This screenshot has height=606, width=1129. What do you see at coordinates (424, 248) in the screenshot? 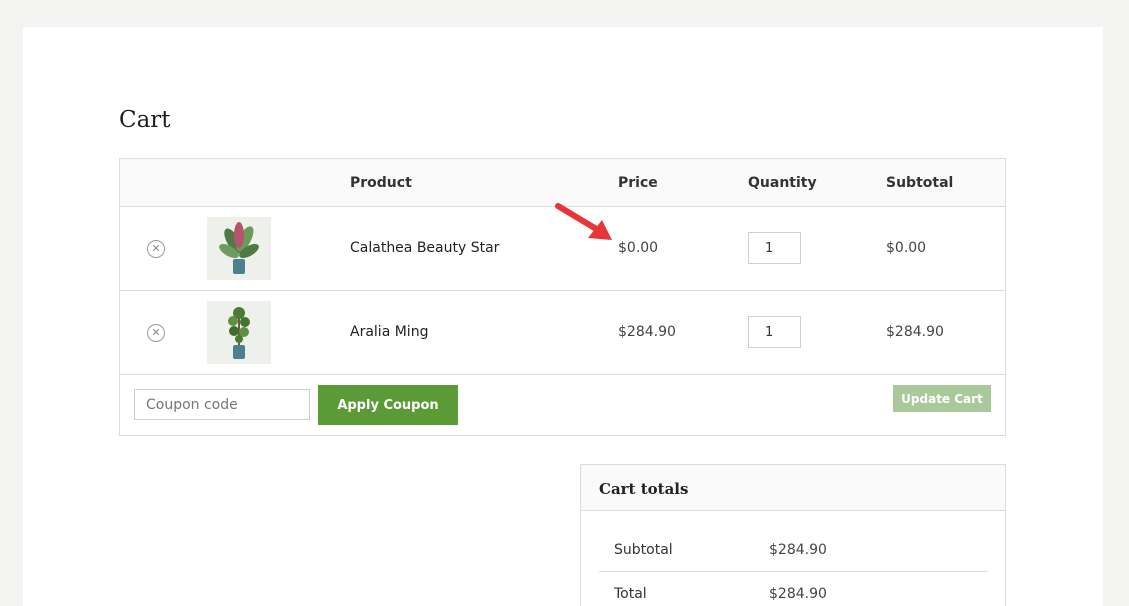
I see `product-name-link: Calathea Beauty Star` at bounding box center [424, 248].